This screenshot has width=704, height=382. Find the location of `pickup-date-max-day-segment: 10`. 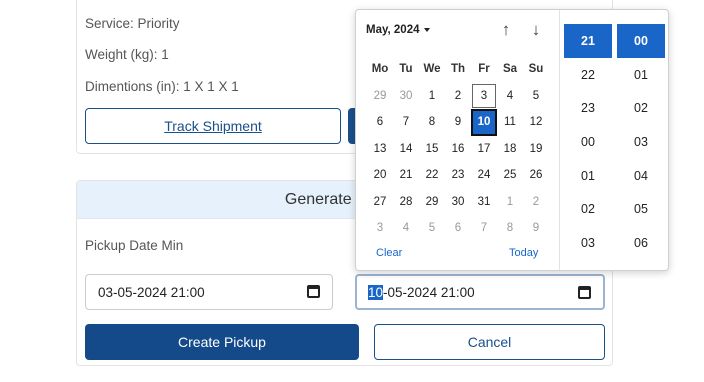

pickup-date-max-day-segment: 10 is located at coordinates (376, 292).